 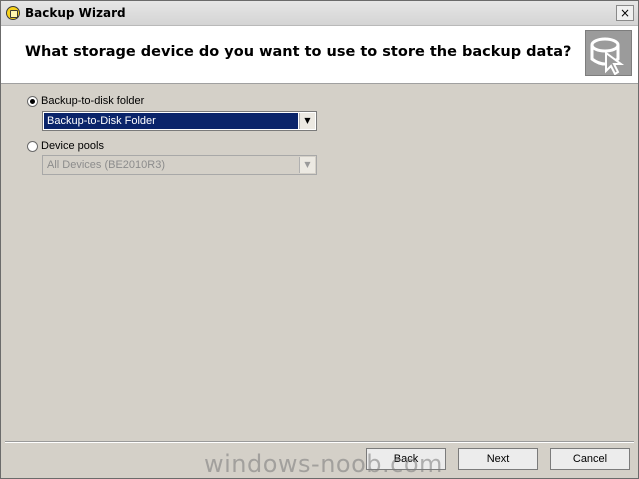 What do you see at coordinates (179, 165) in the screenshot?
I see `device-pools-select: All Devices (BE2010R3) ▼` at bounding box center [179, 165].